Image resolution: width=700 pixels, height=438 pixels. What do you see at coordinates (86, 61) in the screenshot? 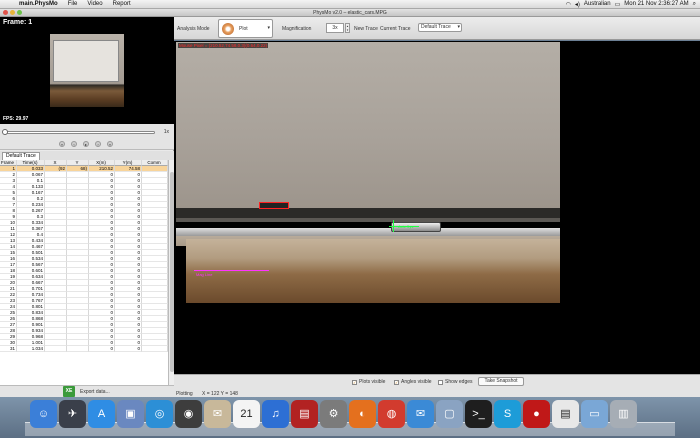
I see `whiteboard-image` at bounding box center [86, 61].